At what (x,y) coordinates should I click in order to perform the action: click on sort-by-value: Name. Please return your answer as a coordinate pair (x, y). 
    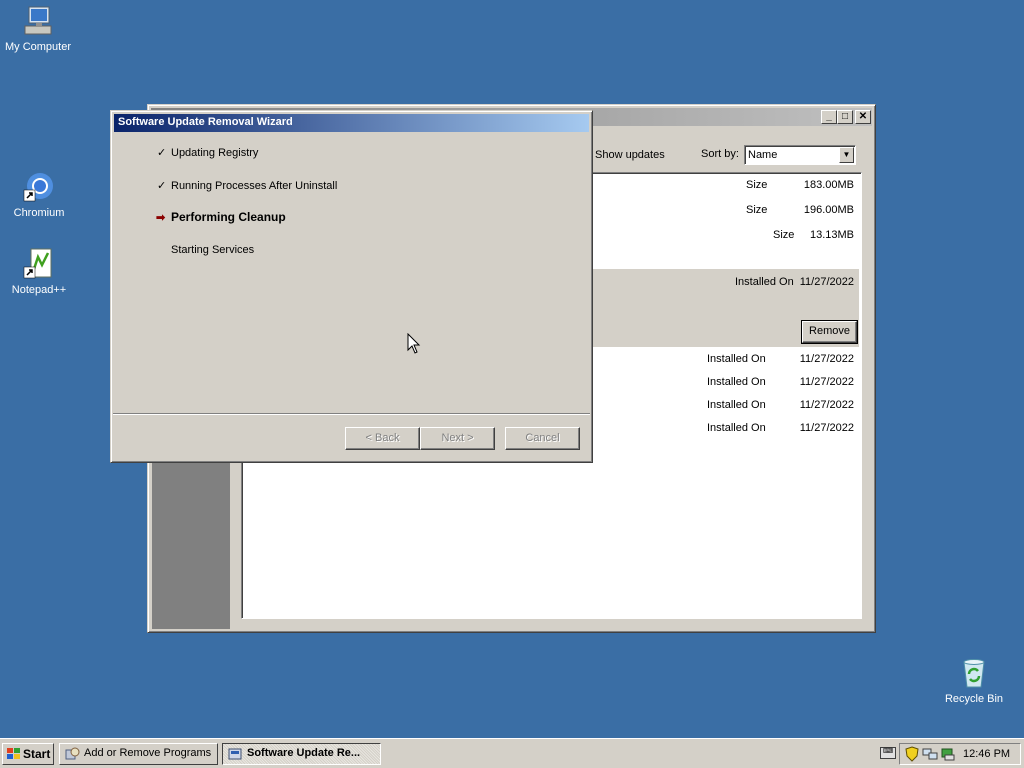
    Looking at the image, I should click on (763, 155).